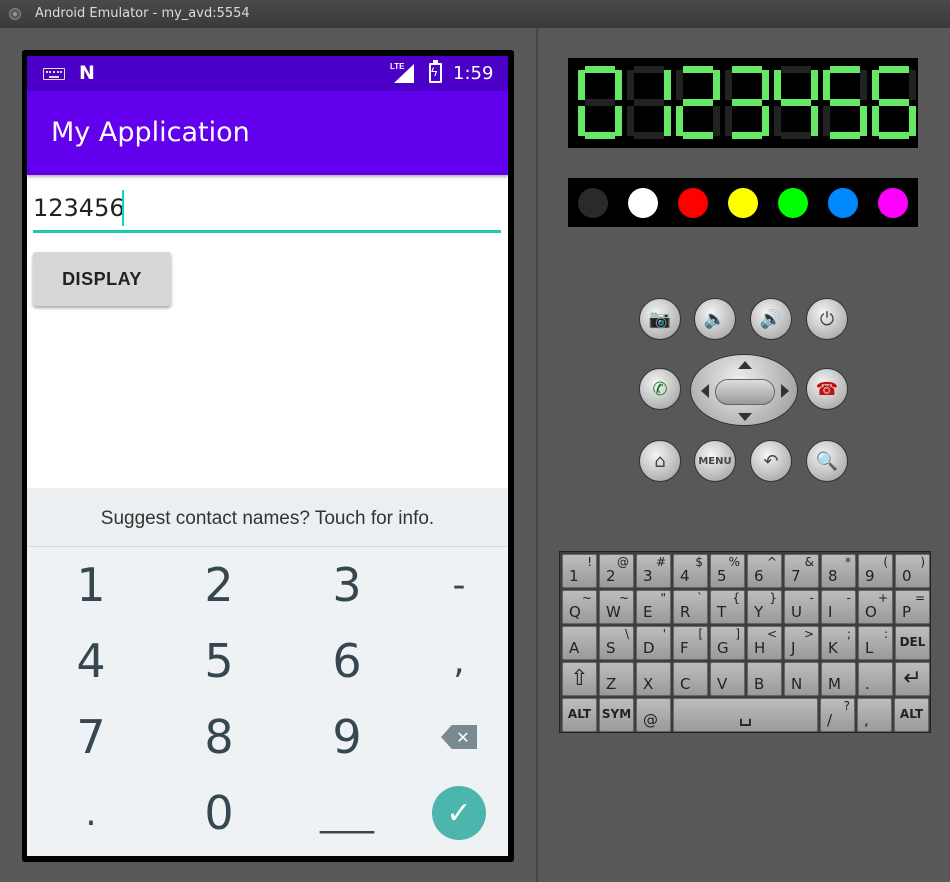  Describe the element at coordinates (801, 679) in the screenshot. I see `hw-key: N` at that location.